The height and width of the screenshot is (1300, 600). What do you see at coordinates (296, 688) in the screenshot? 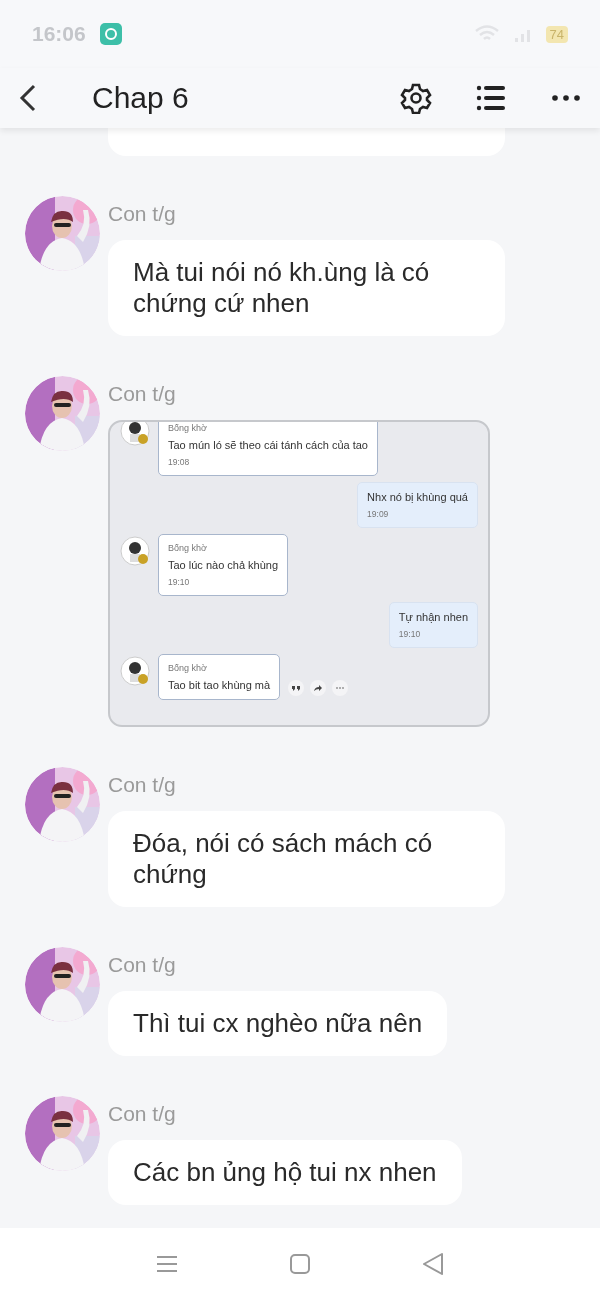
I see `quote-icon` at bounding box center [296, 688].